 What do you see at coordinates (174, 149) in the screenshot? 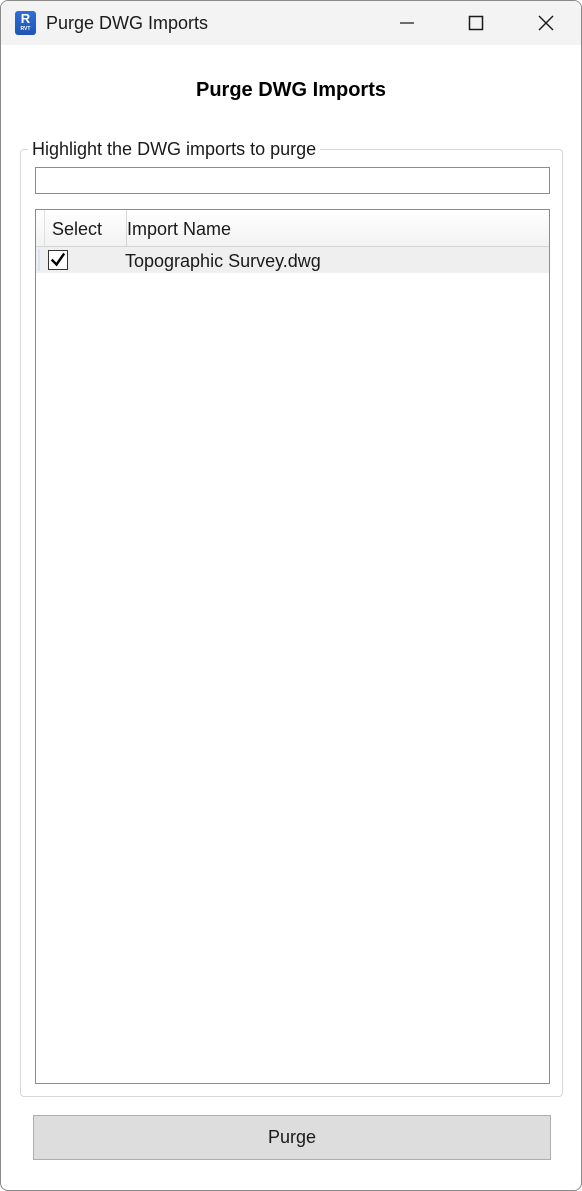
I see `groupbox-label: Highlight the DWG imports to purge` at bounding box center [174, 149].